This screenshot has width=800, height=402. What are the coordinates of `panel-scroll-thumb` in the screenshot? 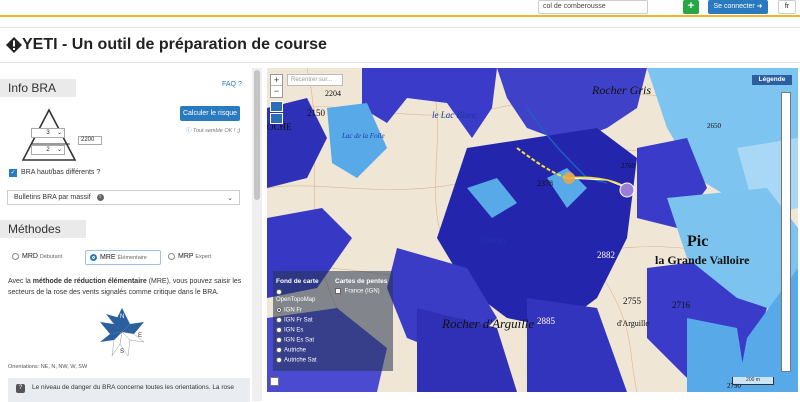 It's located at (257, 135).